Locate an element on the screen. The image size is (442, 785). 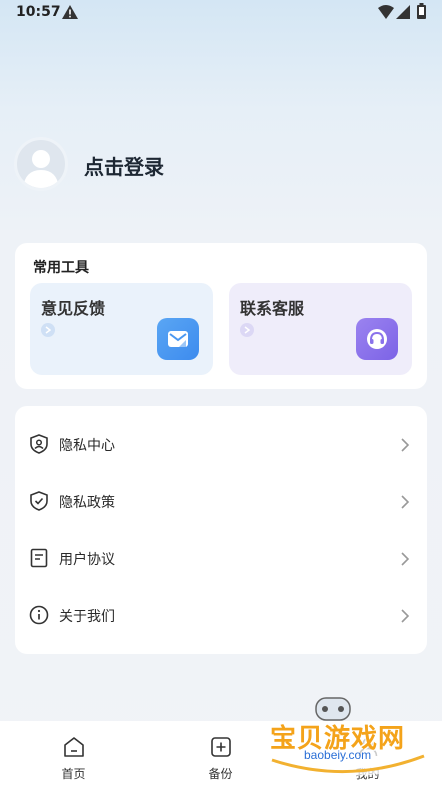
feedback-tool: 意见反馈 is located at coordinates (121, 329).